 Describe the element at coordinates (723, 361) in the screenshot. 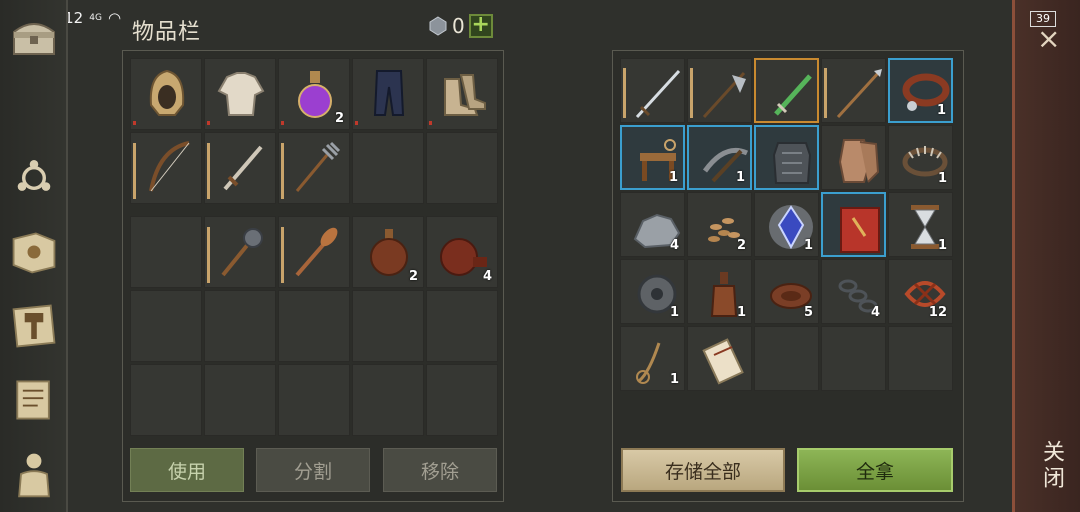

I see `scroll-icon` at that location.